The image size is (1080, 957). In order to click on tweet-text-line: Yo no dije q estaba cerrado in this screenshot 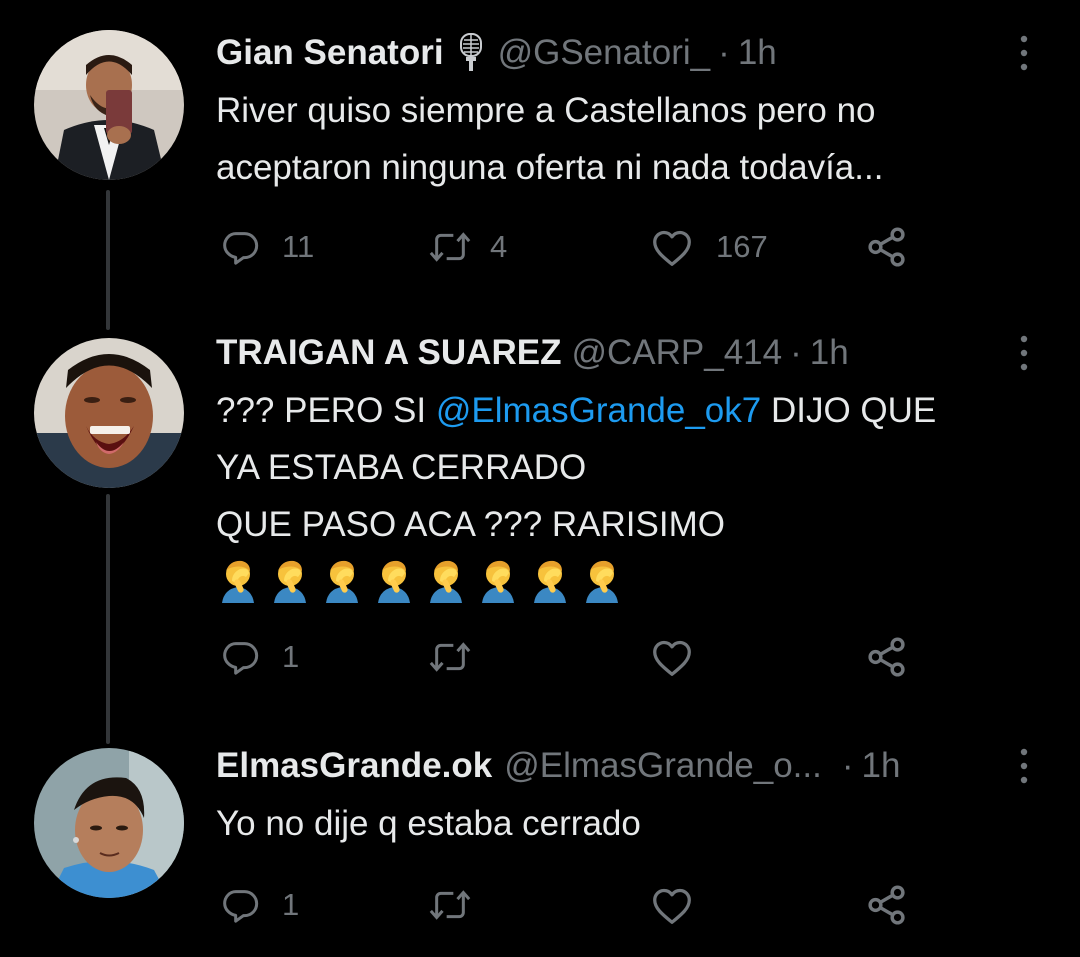, I will do `click(428, 823)`.